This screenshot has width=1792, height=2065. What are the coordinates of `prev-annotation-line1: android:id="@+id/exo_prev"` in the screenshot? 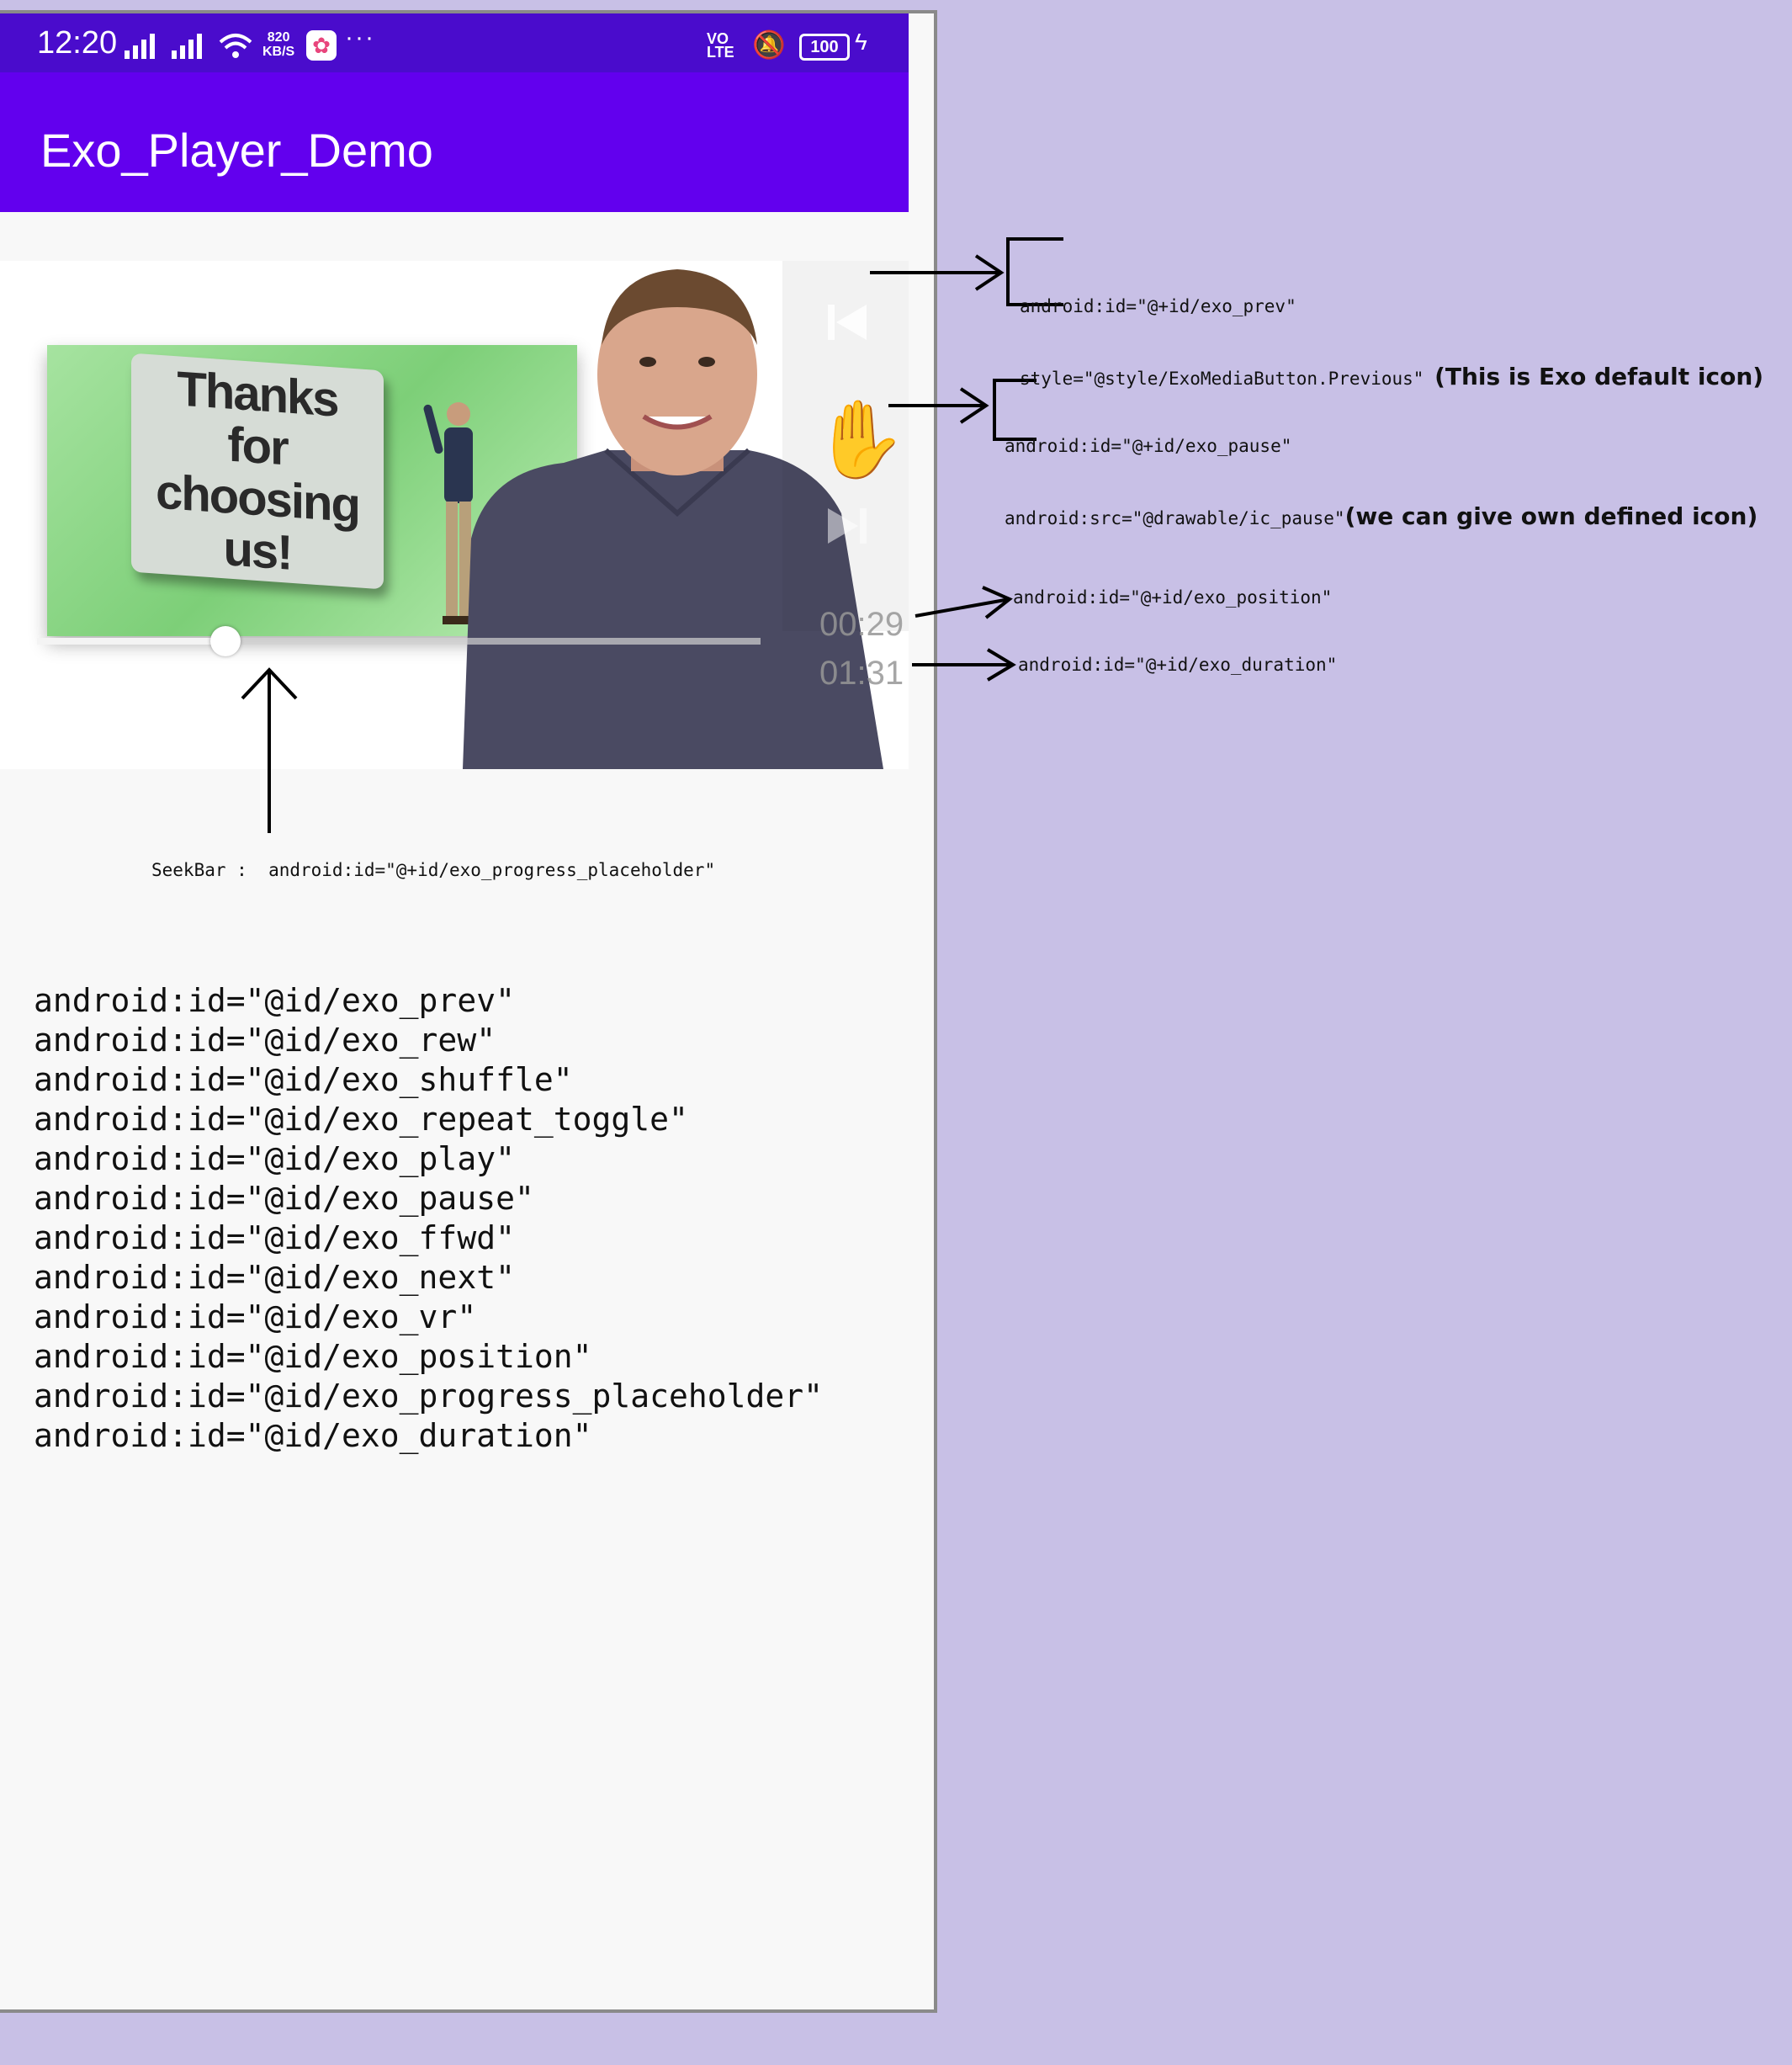 It's located at (1158, 306).